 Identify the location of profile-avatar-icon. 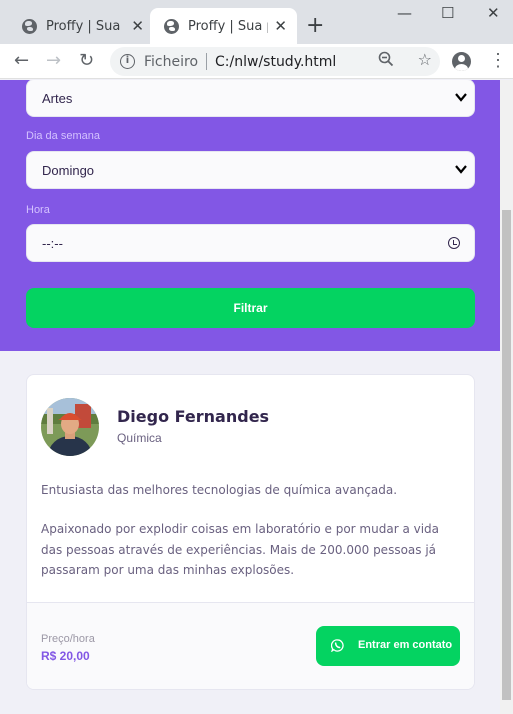
(461, 61).